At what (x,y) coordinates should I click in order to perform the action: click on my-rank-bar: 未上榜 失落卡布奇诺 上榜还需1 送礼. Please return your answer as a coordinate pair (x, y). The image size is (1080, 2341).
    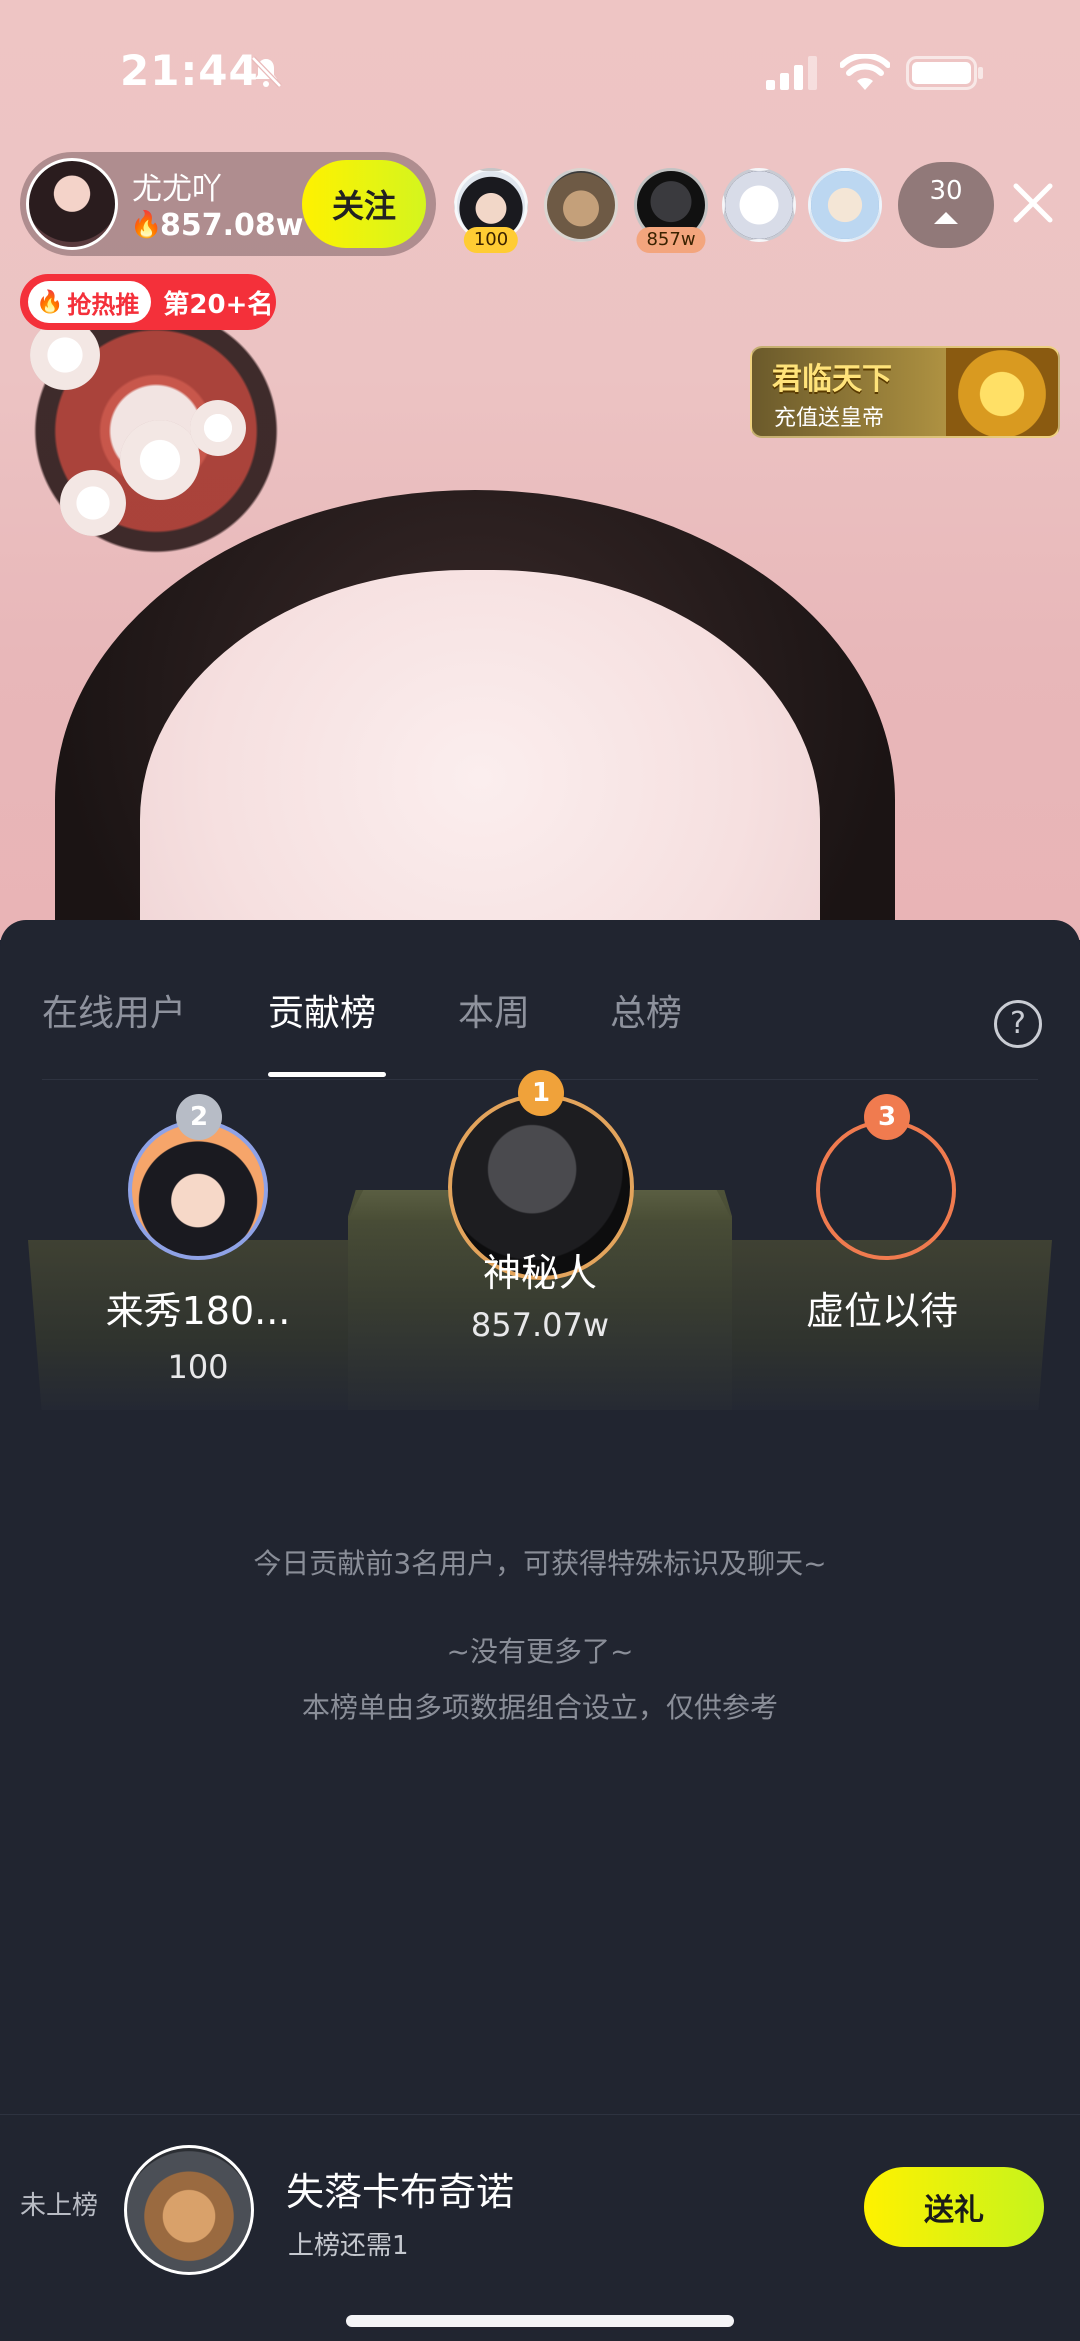
    Looking at the image, I should click on (540, 2227).